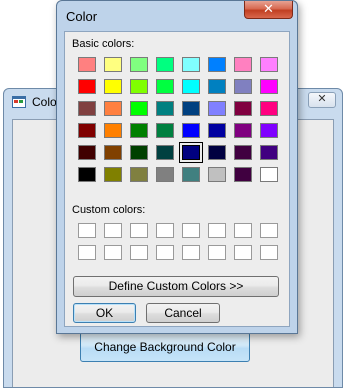  Describe the element at coordinates (183, 313) in the screenshot. I see `cancel-button: Cancel` at that location.